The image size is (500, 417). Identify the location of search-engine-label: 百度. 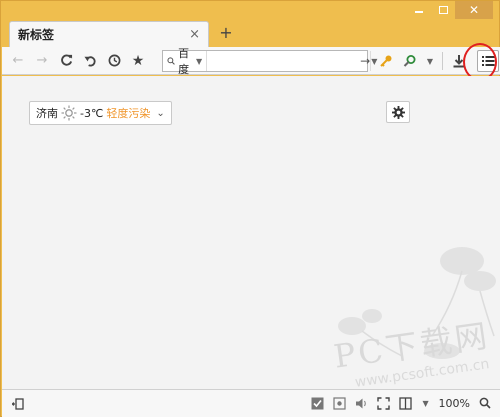
(184, 61).